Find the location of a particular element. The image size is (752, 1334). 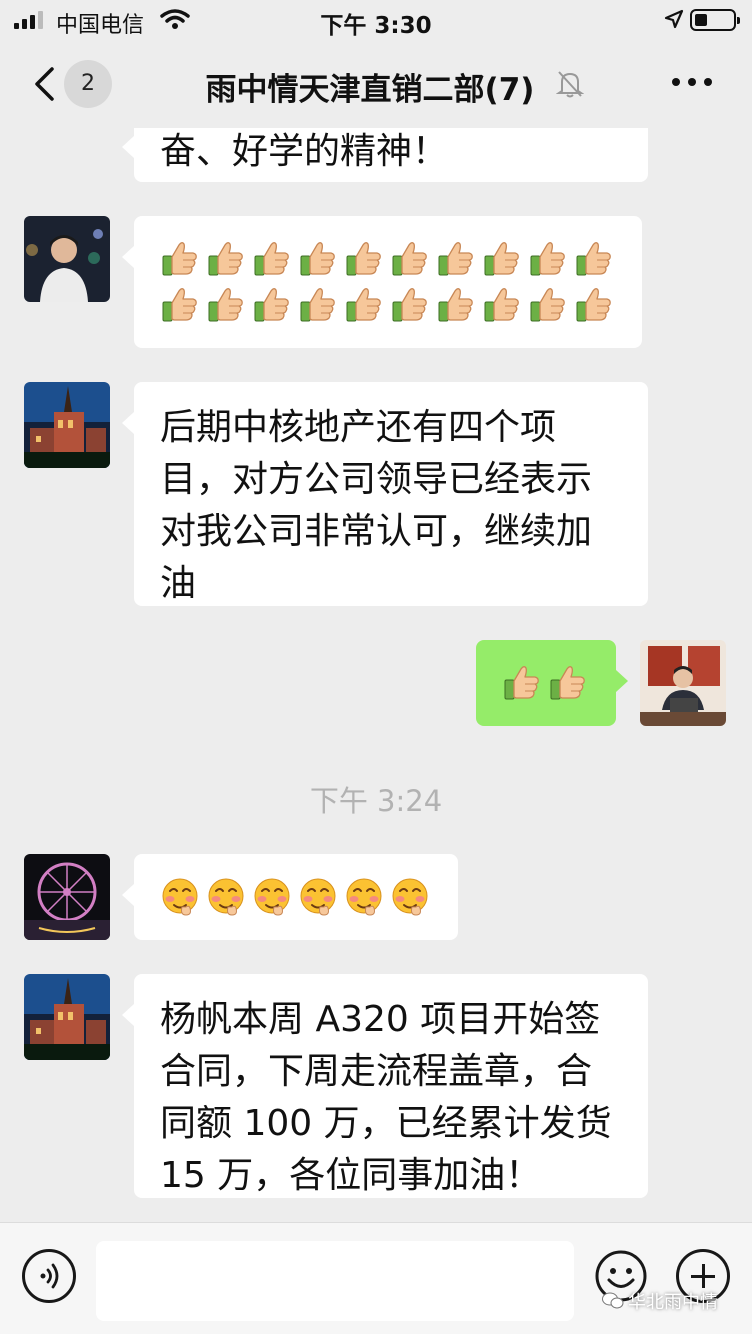

mute-bell-icon is located at coordinates (570, 84).